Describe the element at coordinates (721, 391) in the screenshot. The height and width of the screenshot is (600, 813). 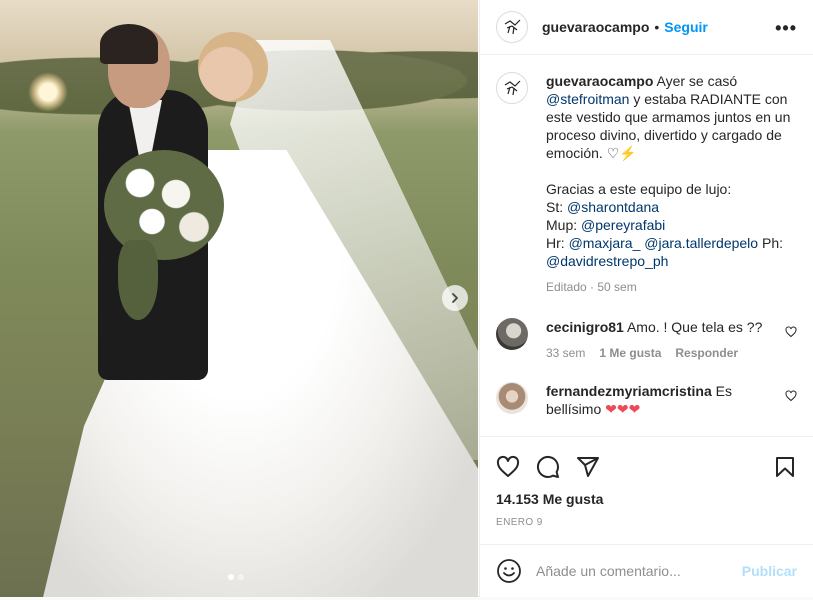
I see `comment-text: Es` at that location.